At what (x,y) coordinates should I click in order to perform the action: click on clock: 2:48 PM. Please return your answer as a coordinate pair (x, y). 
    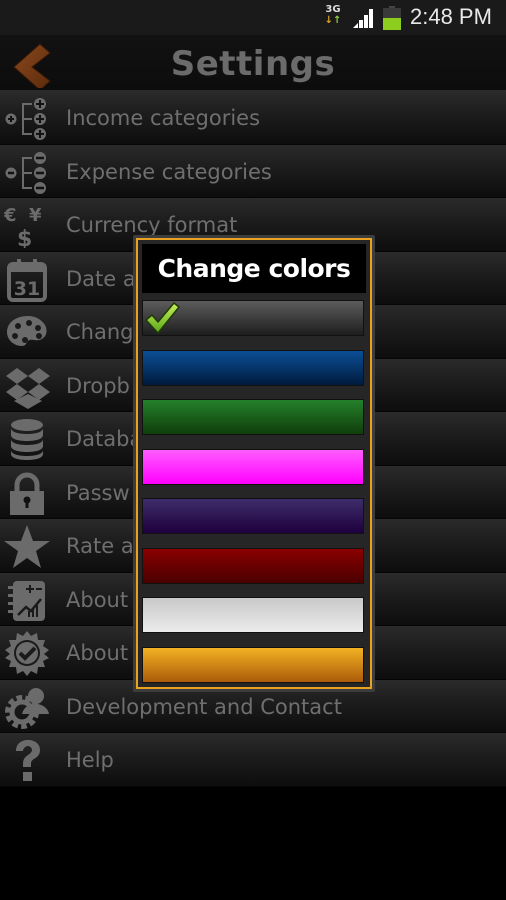
    Looking at the image, I should click on (451, 16).